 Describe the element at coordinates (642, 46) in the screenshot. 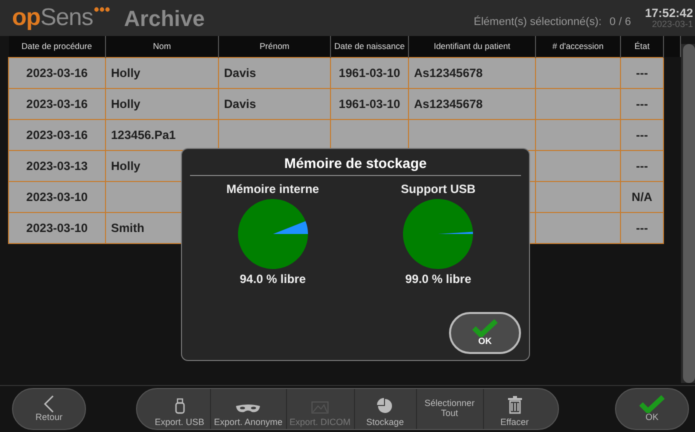

I see `column-header: État` at that location.